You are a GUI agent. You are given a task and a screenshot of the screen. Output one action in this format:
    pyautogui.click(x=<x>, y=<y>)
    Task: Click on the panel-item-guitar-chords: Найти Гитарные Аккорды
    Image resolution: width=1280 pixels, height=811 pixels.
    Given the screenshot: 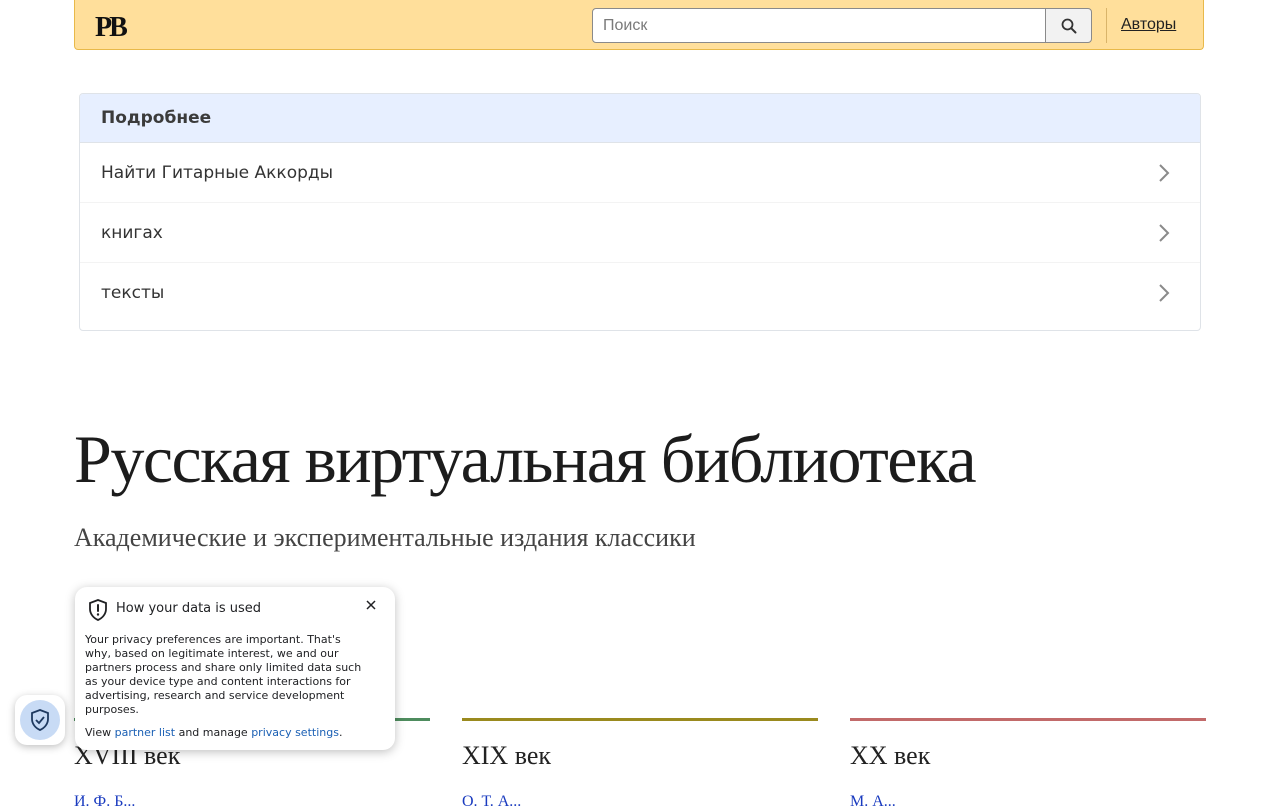 What is the action you would take?
    pyautogui.click(x=640, y=173)
    